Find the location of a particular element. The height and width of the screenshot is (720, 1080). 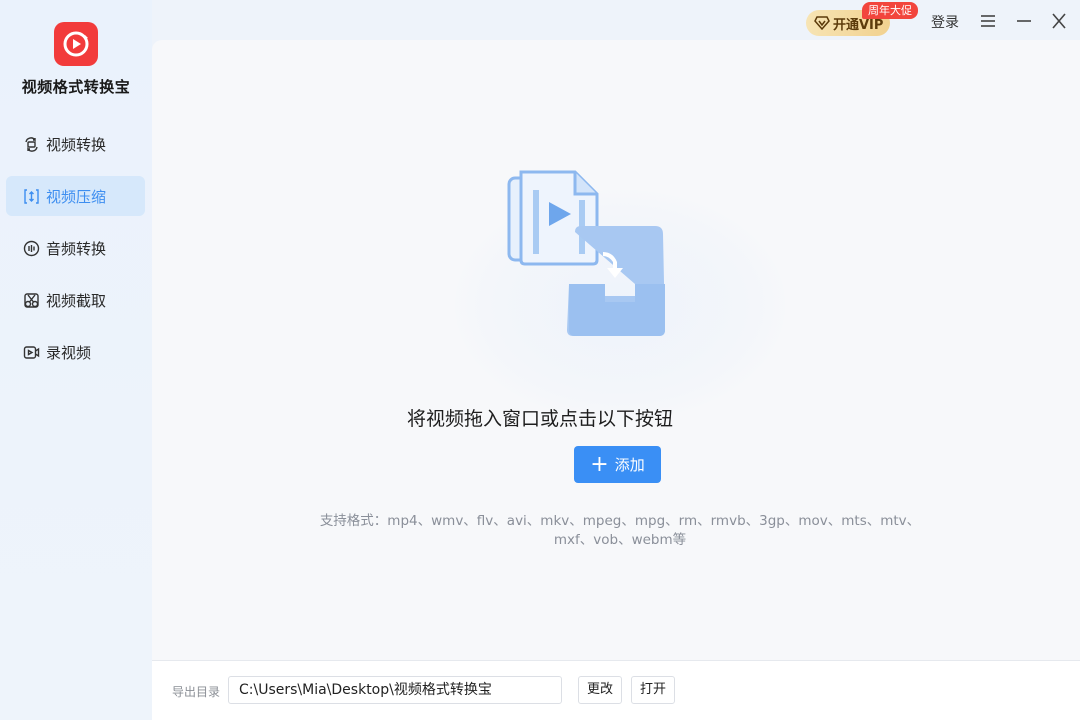

sidebar-item-label: 视频截取 is located at coordinates (76, 300).